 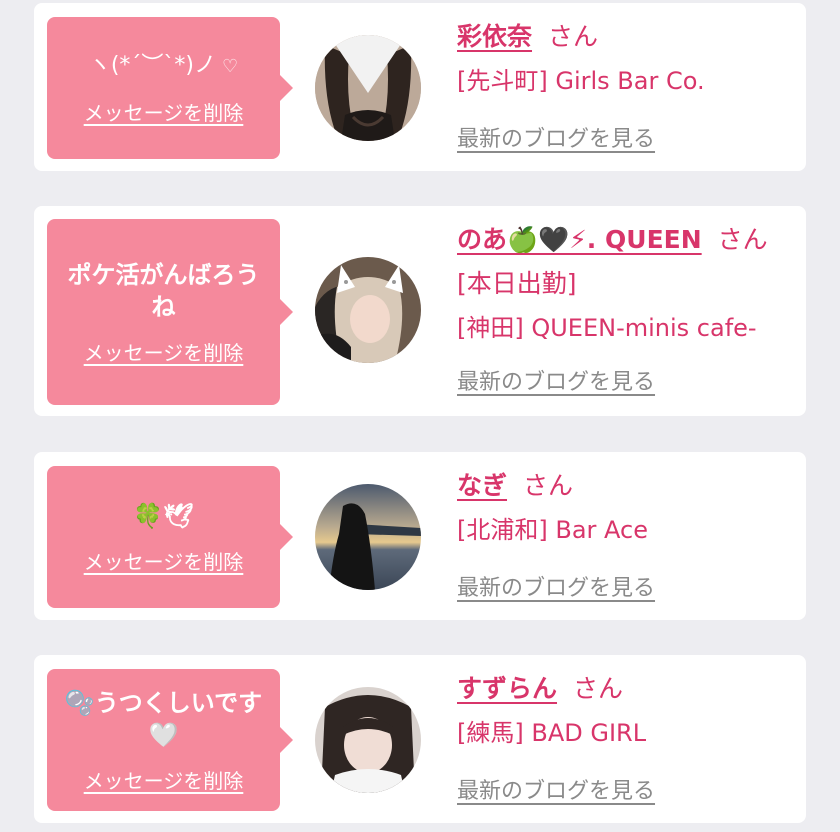 What do you see at coordinates (517, 283) in the screenshot?
I see `status-label: [本日出勤]` at bounding box center [517, 283].